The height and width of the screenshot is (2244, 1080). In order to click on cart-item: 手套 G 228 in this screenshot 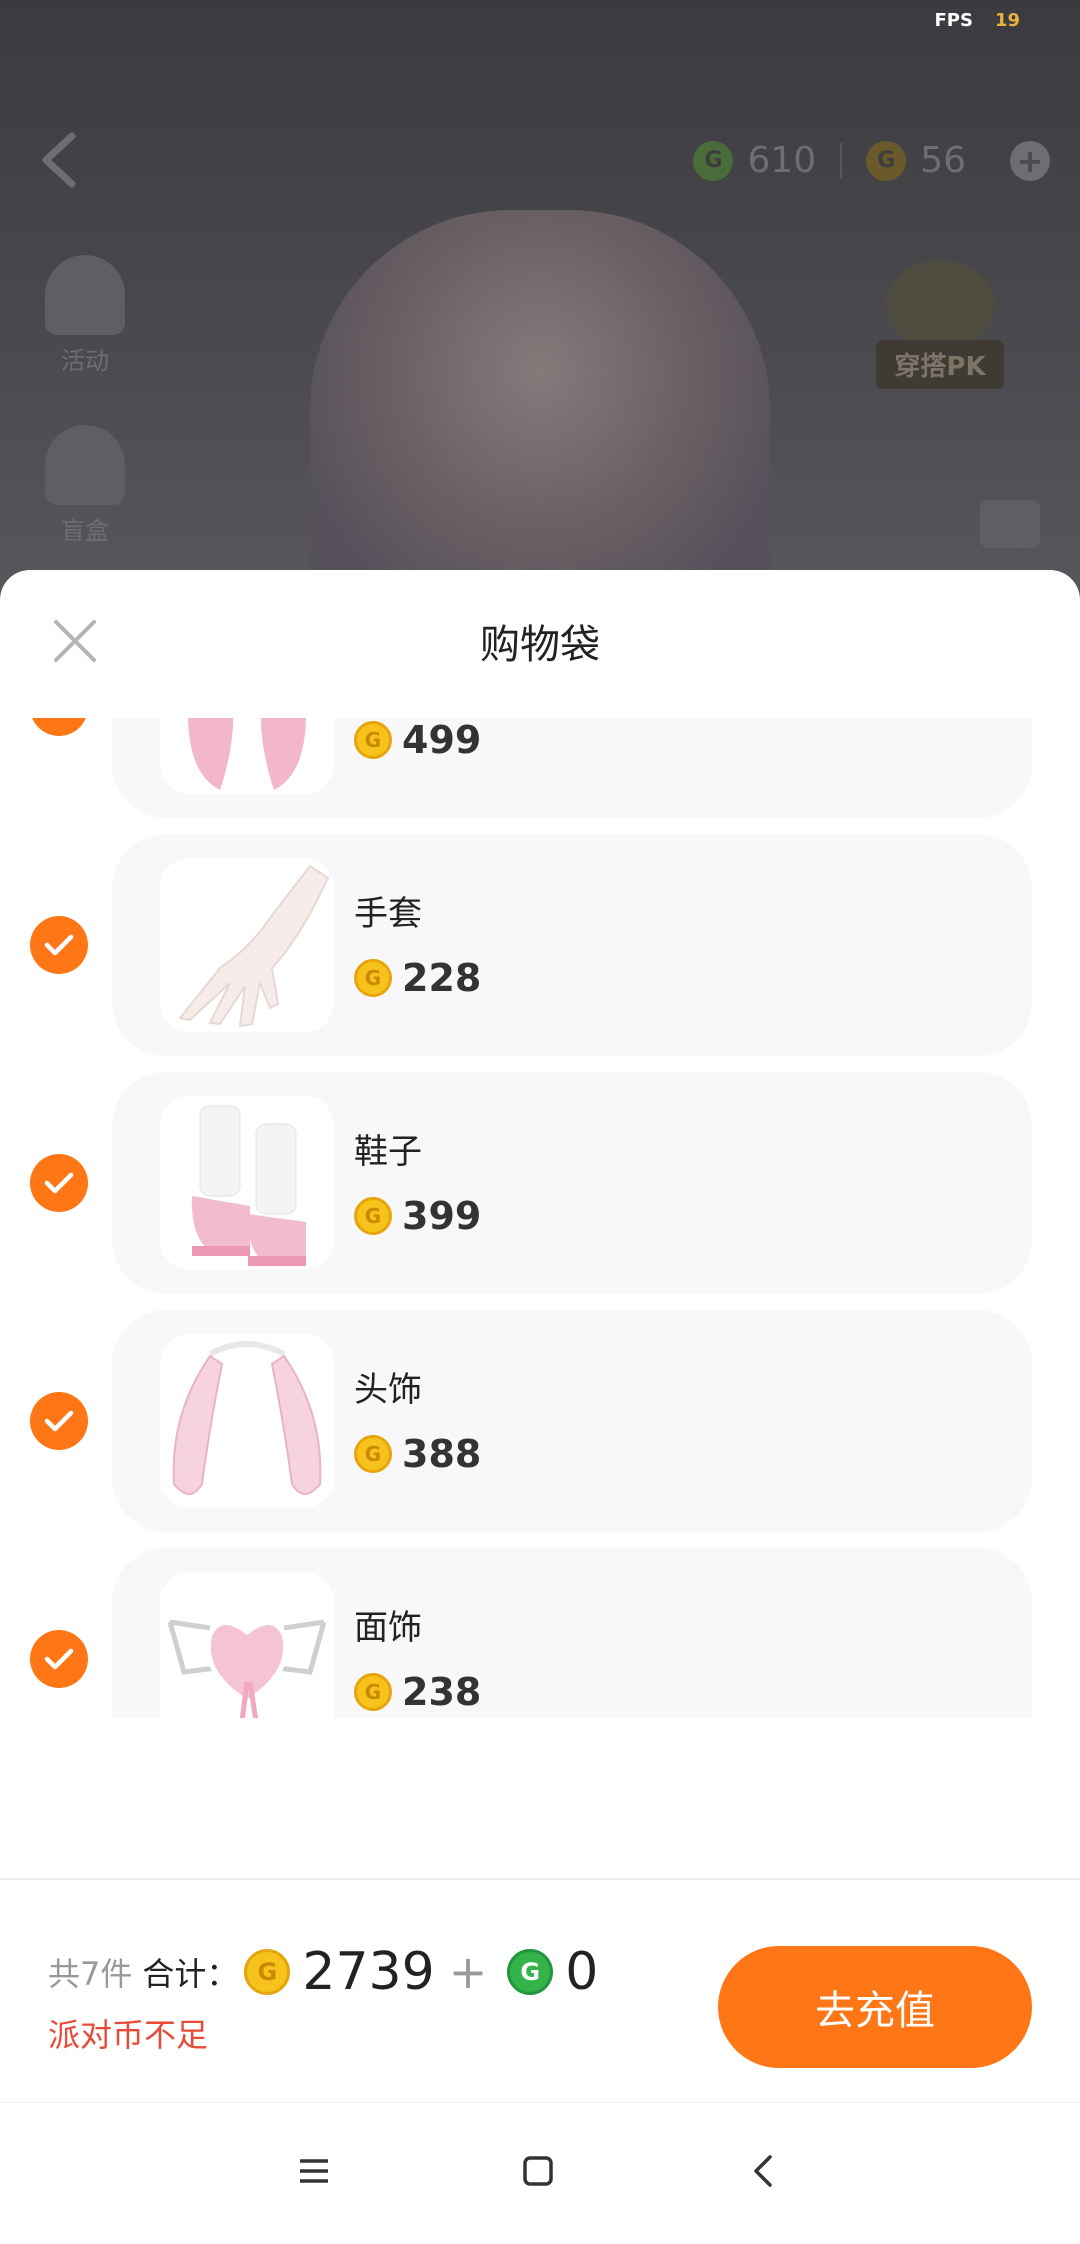, I will do `click(540, 945)`.